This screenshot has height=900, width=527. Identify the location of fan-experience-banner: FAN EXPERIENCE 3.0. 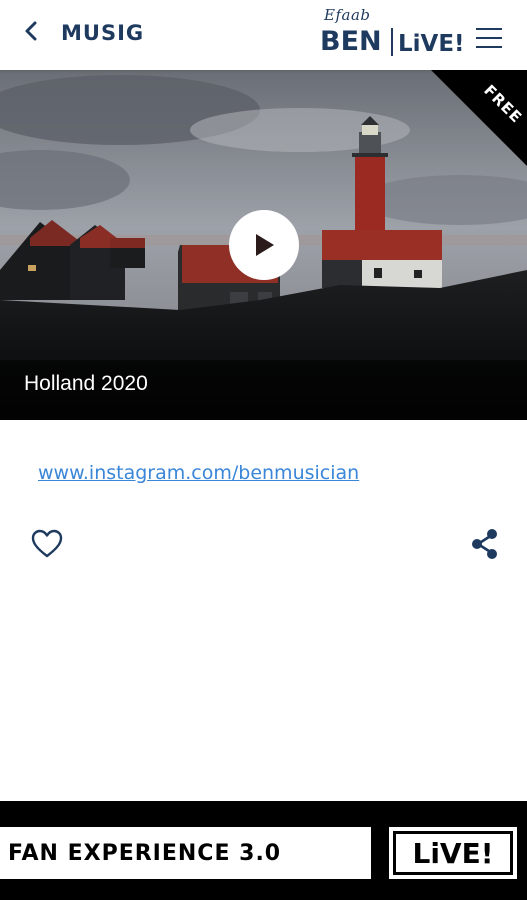
(185, 853).